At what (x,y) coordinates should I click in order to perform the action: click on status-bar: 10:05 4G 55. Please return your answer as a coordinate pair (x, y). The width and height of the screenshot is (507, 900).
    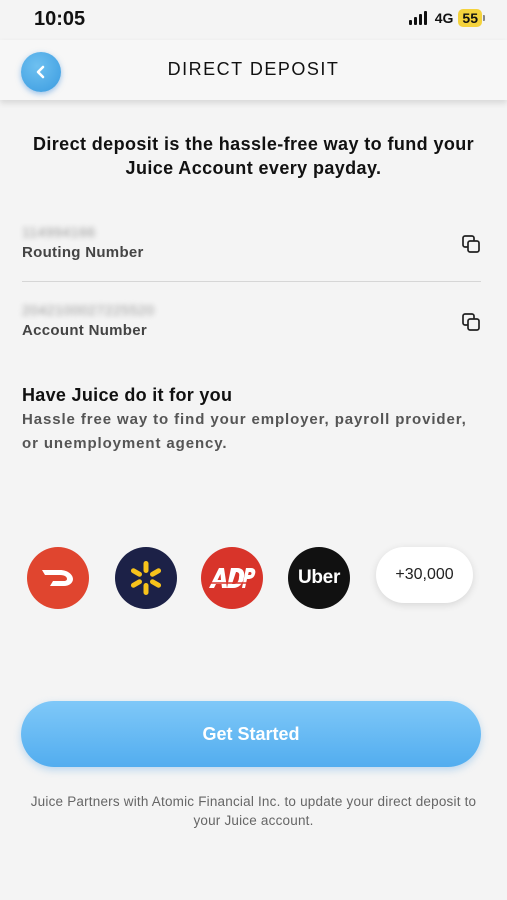
    Looking at the image, I should click on (253, 20).